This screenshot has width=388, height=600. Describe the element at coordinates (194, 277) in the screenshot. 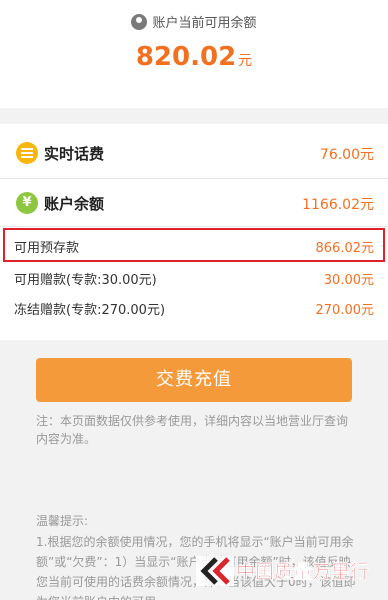

I see `detail-row-bonus: 可用赠款(专款:30.00元) 30.00元` at that location.